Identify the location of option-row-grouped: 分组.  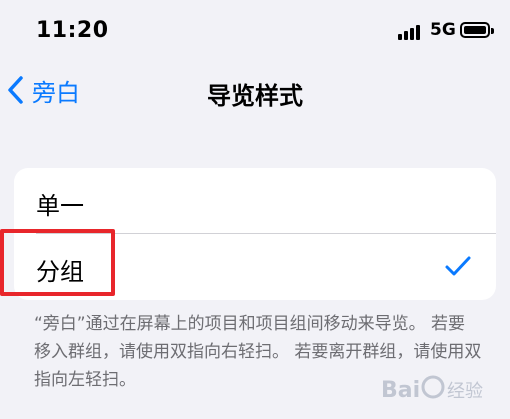
(255, 267).